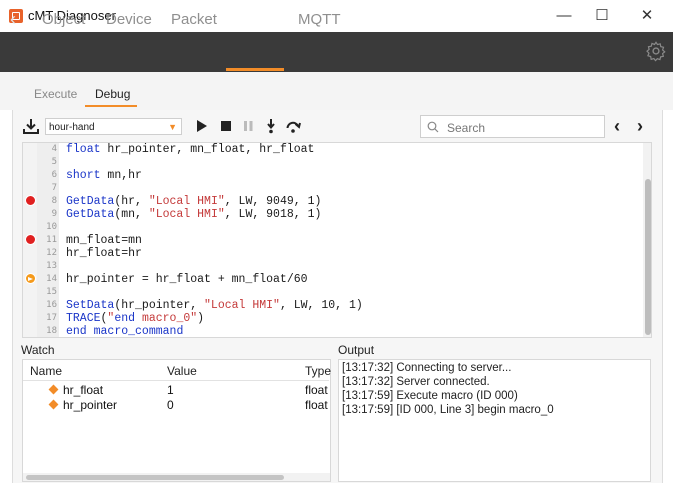 The image size is (673, 495). I want to click on code-text: hr_pointer = hr_float + mn_float/60, so click(187, 279).